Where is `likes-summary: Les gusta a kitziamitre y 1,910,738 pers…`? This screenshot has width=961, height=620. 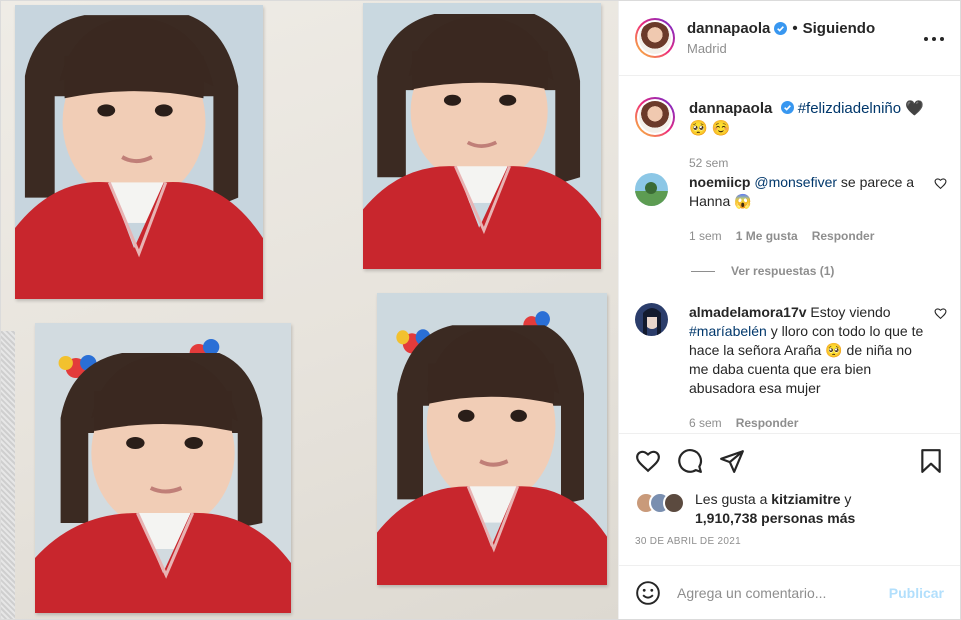
likes-summary: Les gusta a kitziamitre y 1,910,738 pers… is located at coordinates (789, 509).